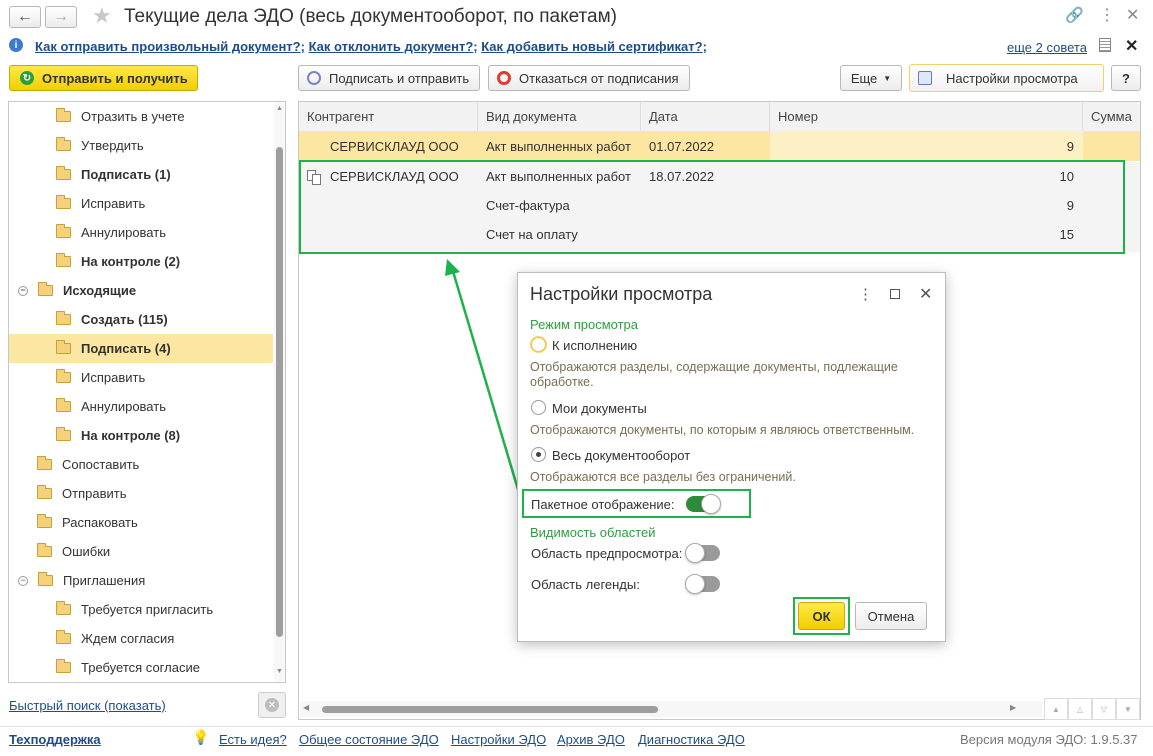 This screenshot has width=1153, height=756. I want to click on radio-my-docs, so click(538, 407).